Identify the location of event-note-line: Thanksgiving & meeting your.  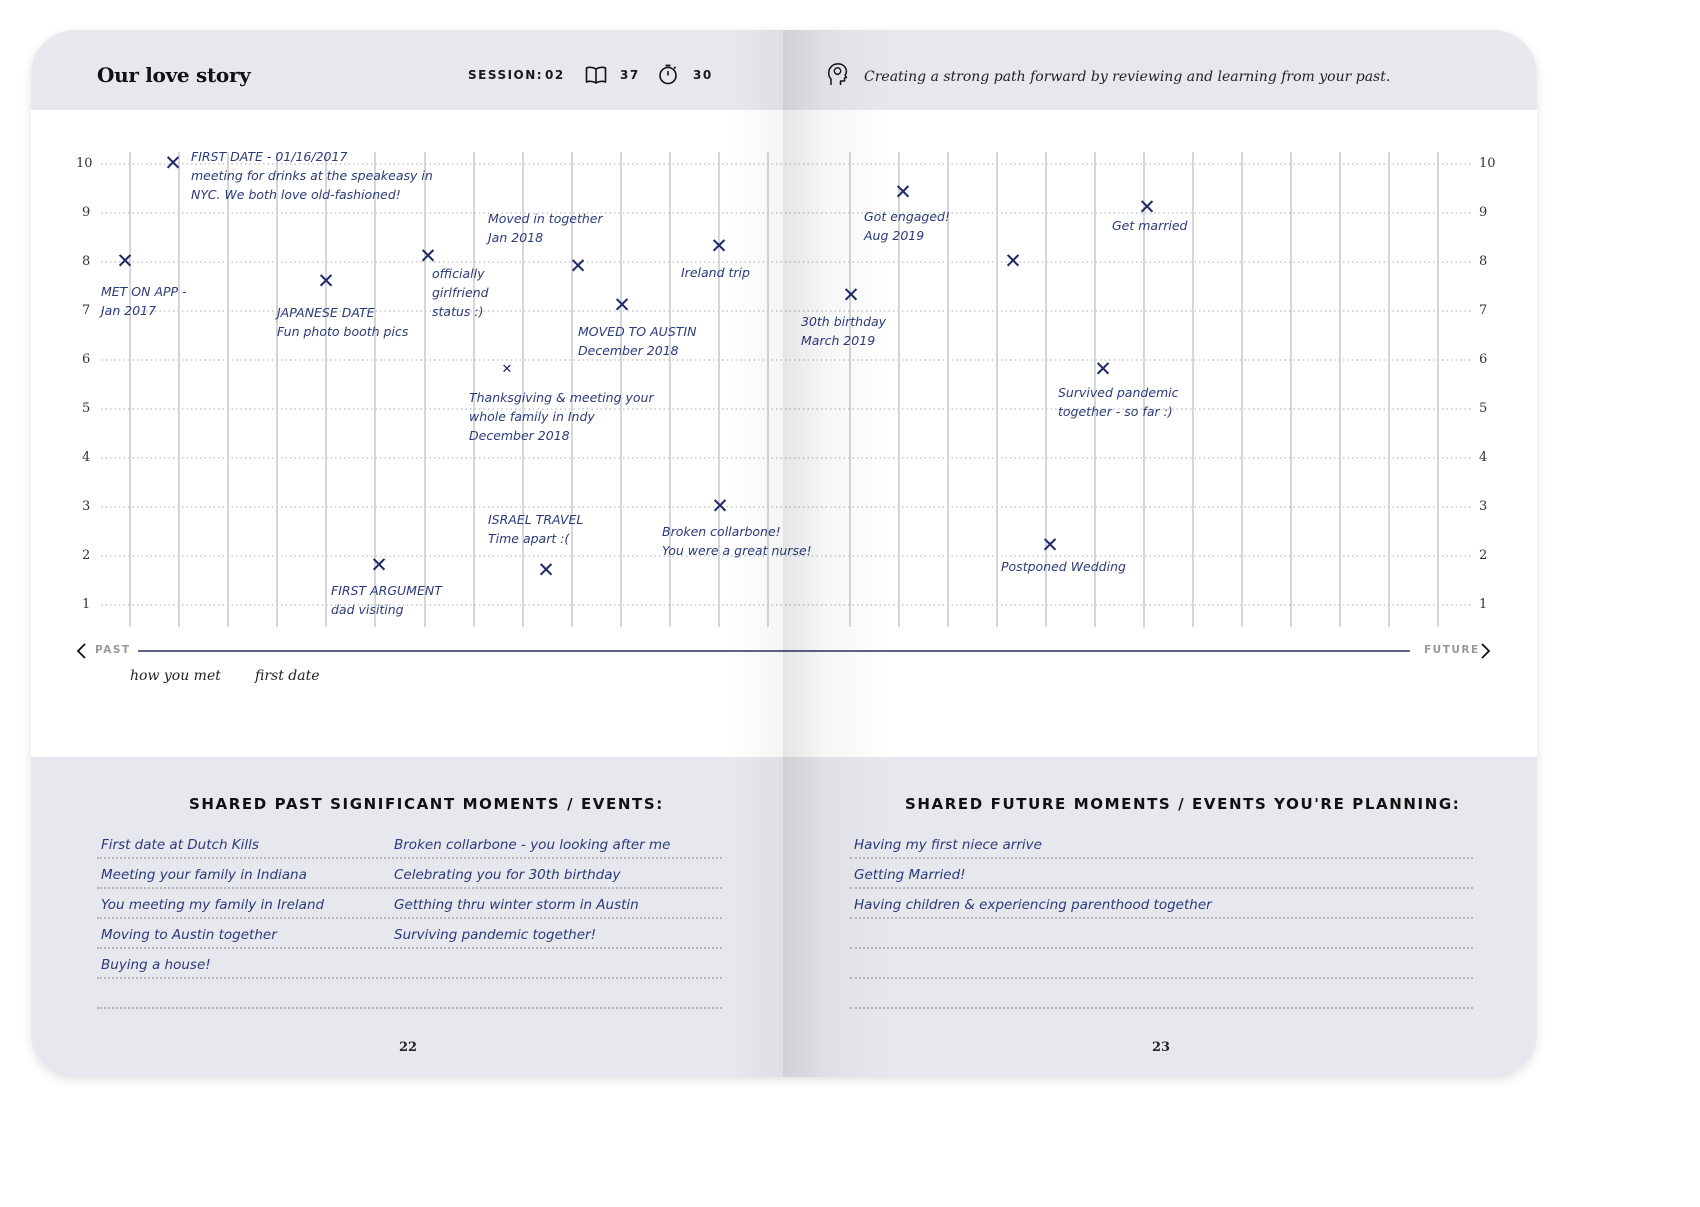
(561, 397).